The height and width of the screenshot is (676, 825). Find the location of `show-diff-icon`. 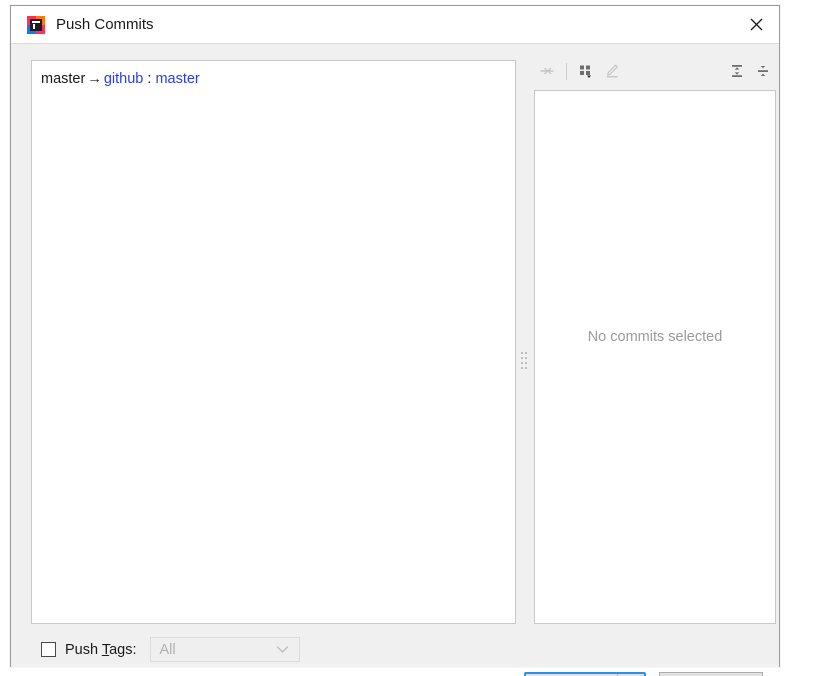

show-diff-icon is located at coordinates (547, 71).